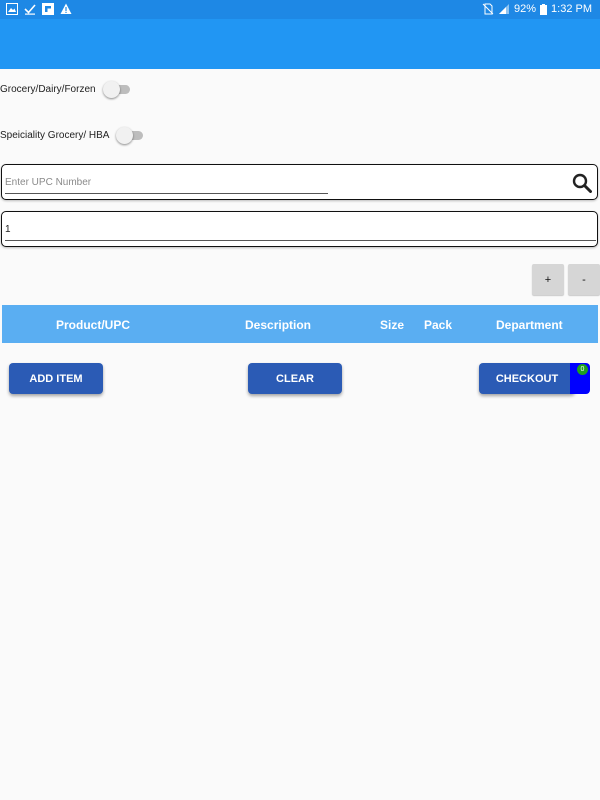 The image size is (600, 800). I want to click on clock: 1:32 PM, so click(571, 9).